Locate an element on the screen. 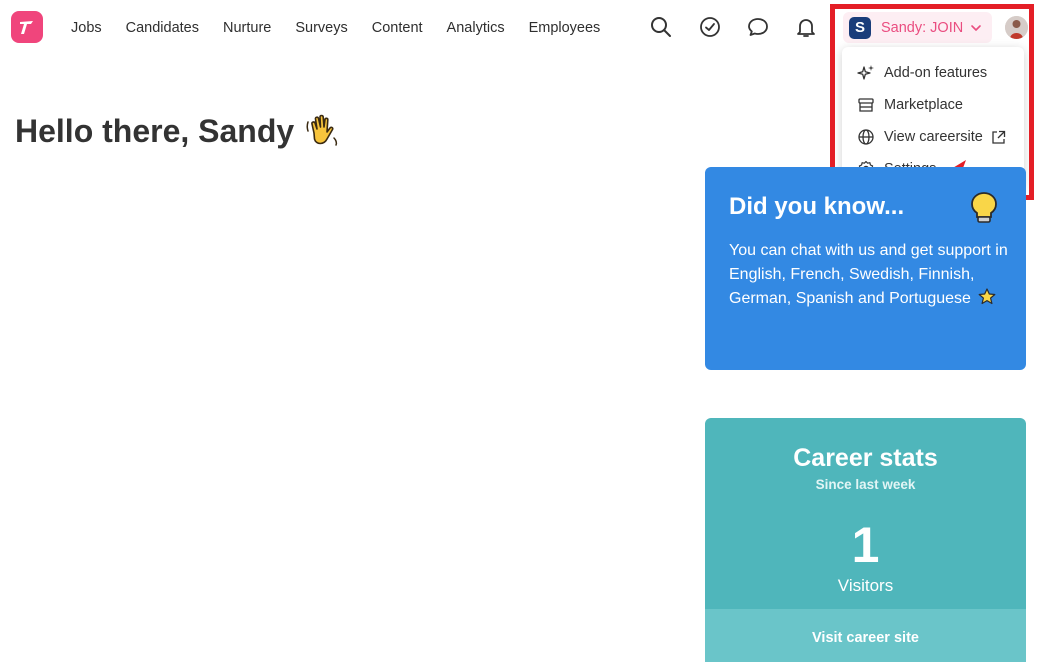  account-switcher: S Sandy: JOIN is located at coordinates (917, 27).